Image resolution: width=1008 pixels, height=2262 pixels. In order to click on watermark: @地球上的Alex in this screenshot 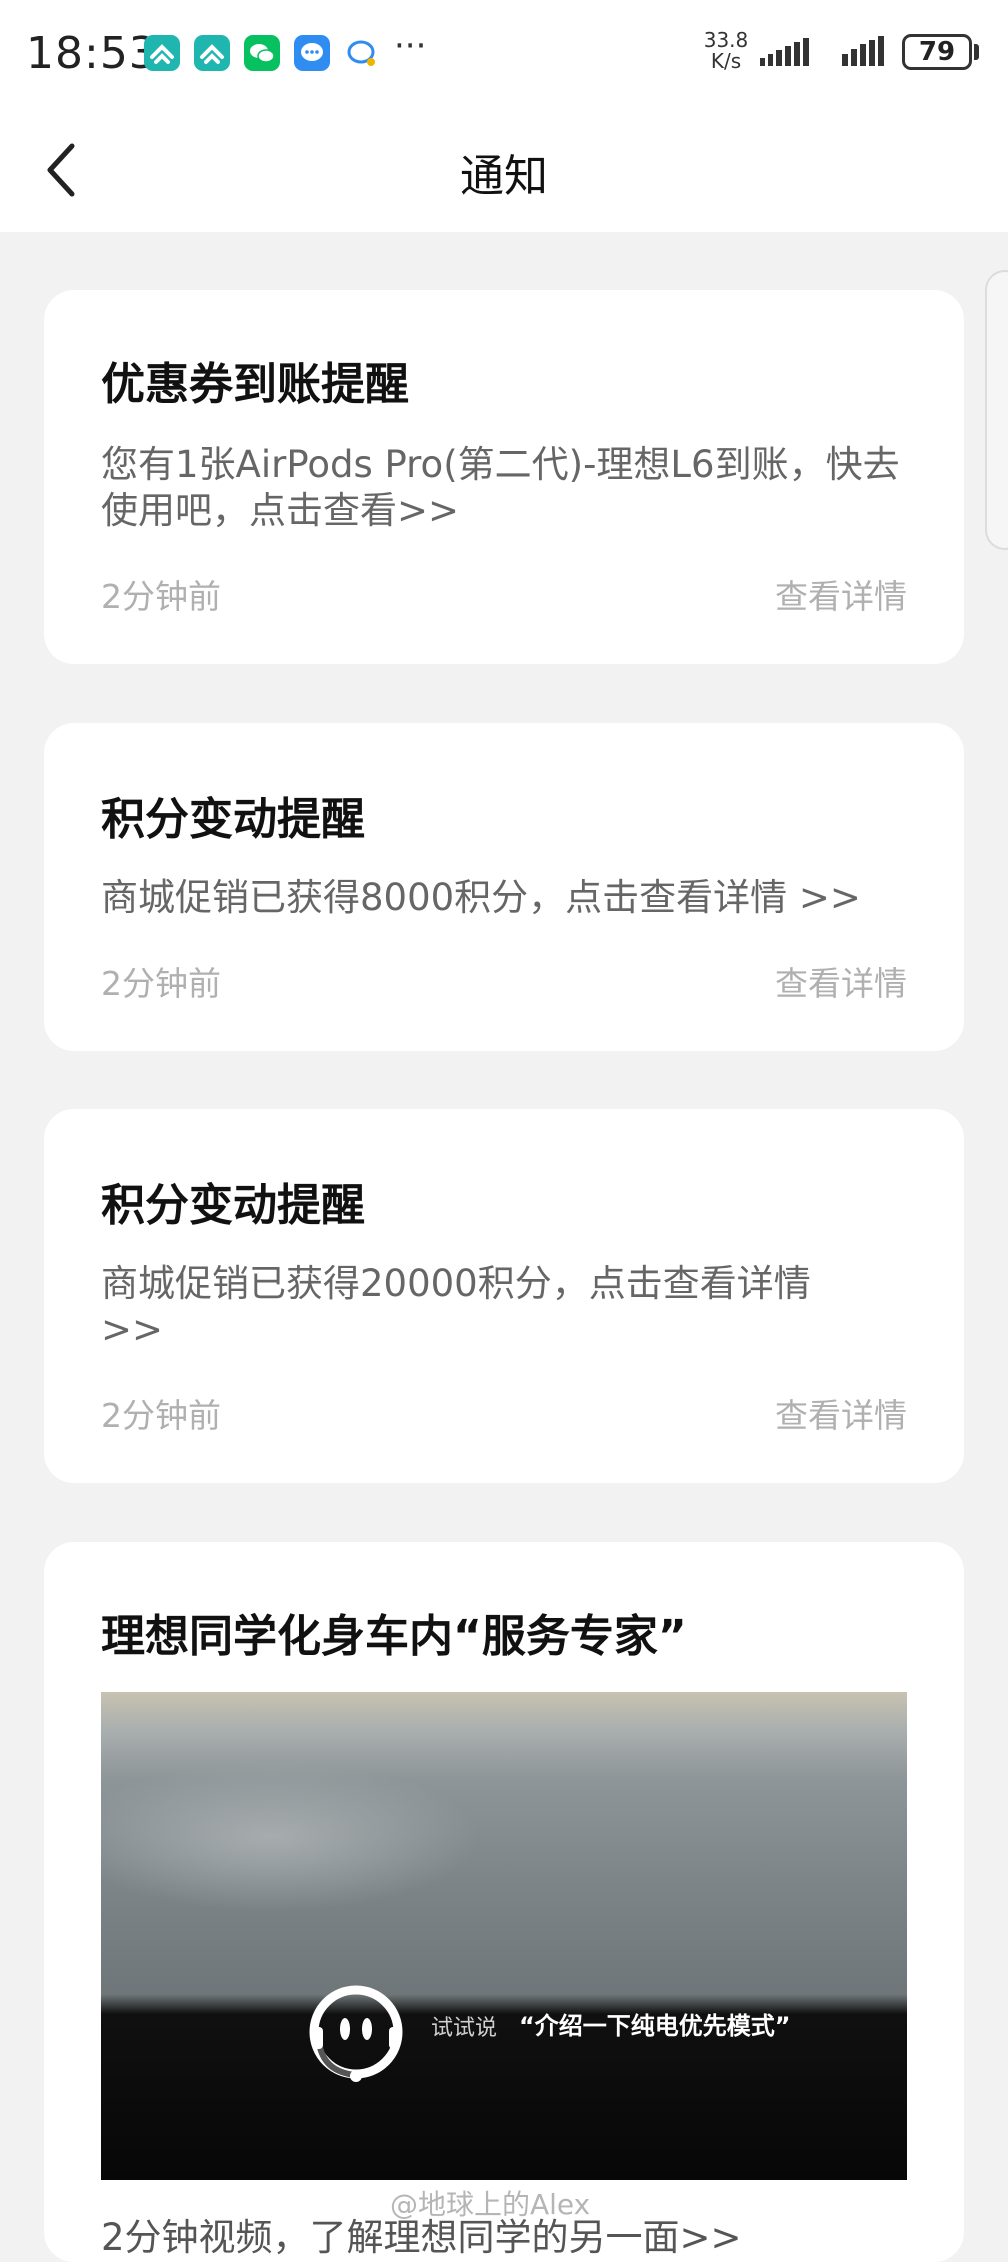, I will do `click(490, 2204)`.